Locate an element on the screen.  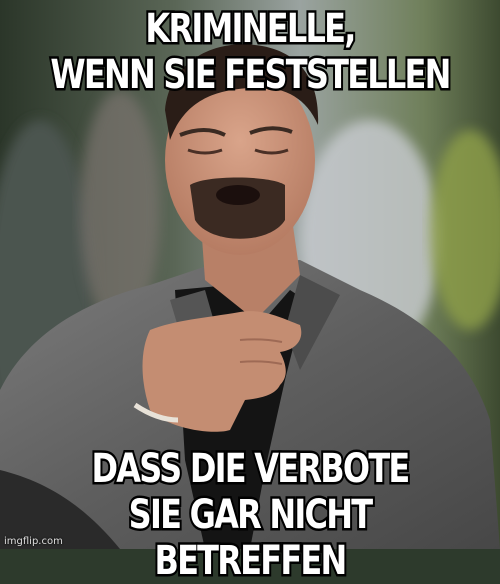
imgflip-watermark: imgflip.com is located at coordinates (33, 541).